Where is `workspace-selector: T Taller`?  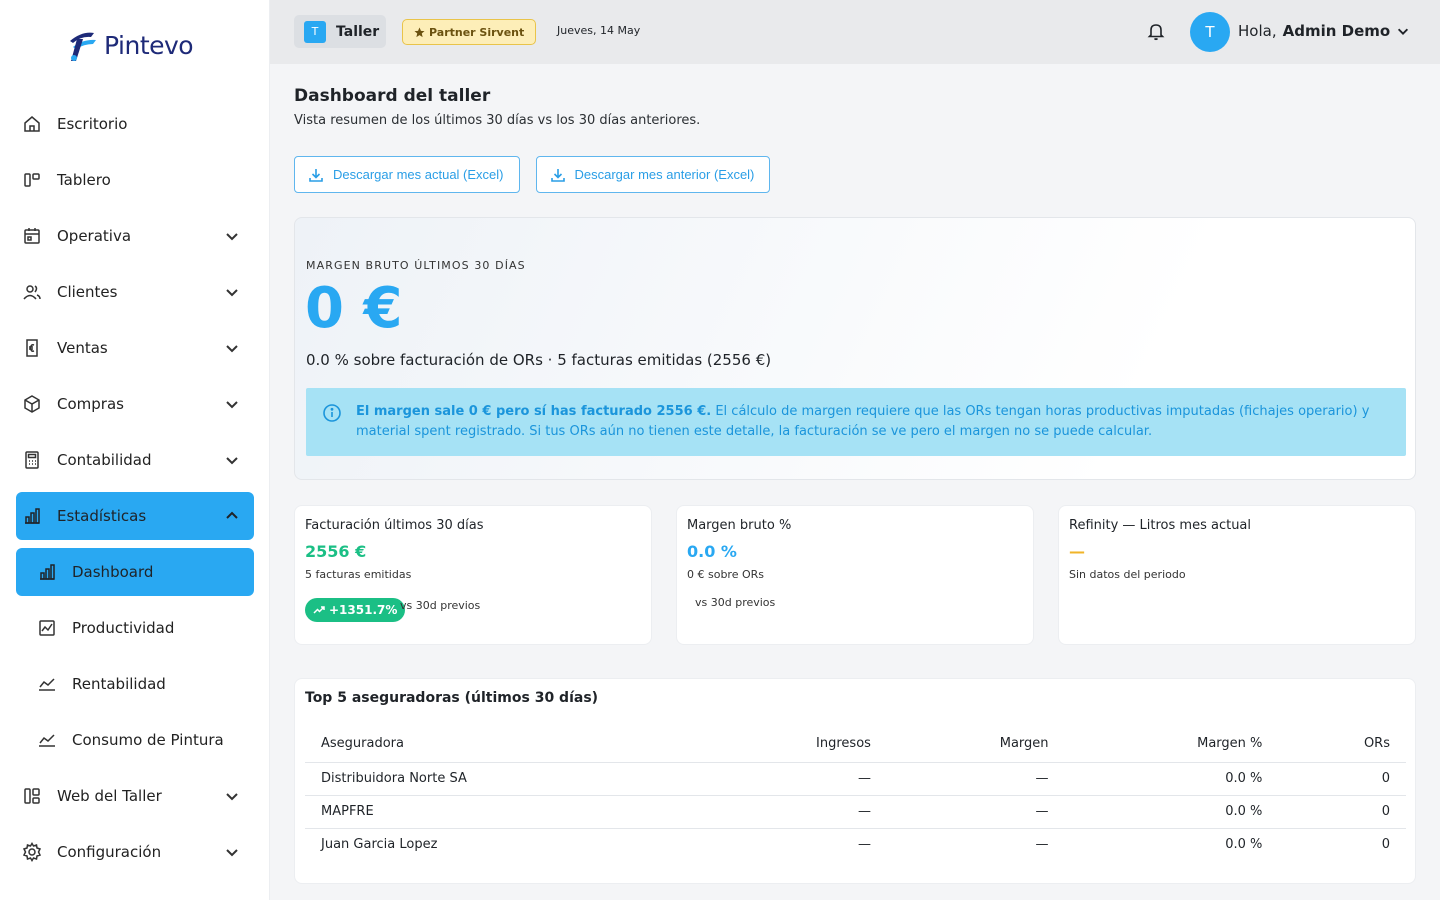 workspace-selector: T Taller is located at coordinates (340, 31).